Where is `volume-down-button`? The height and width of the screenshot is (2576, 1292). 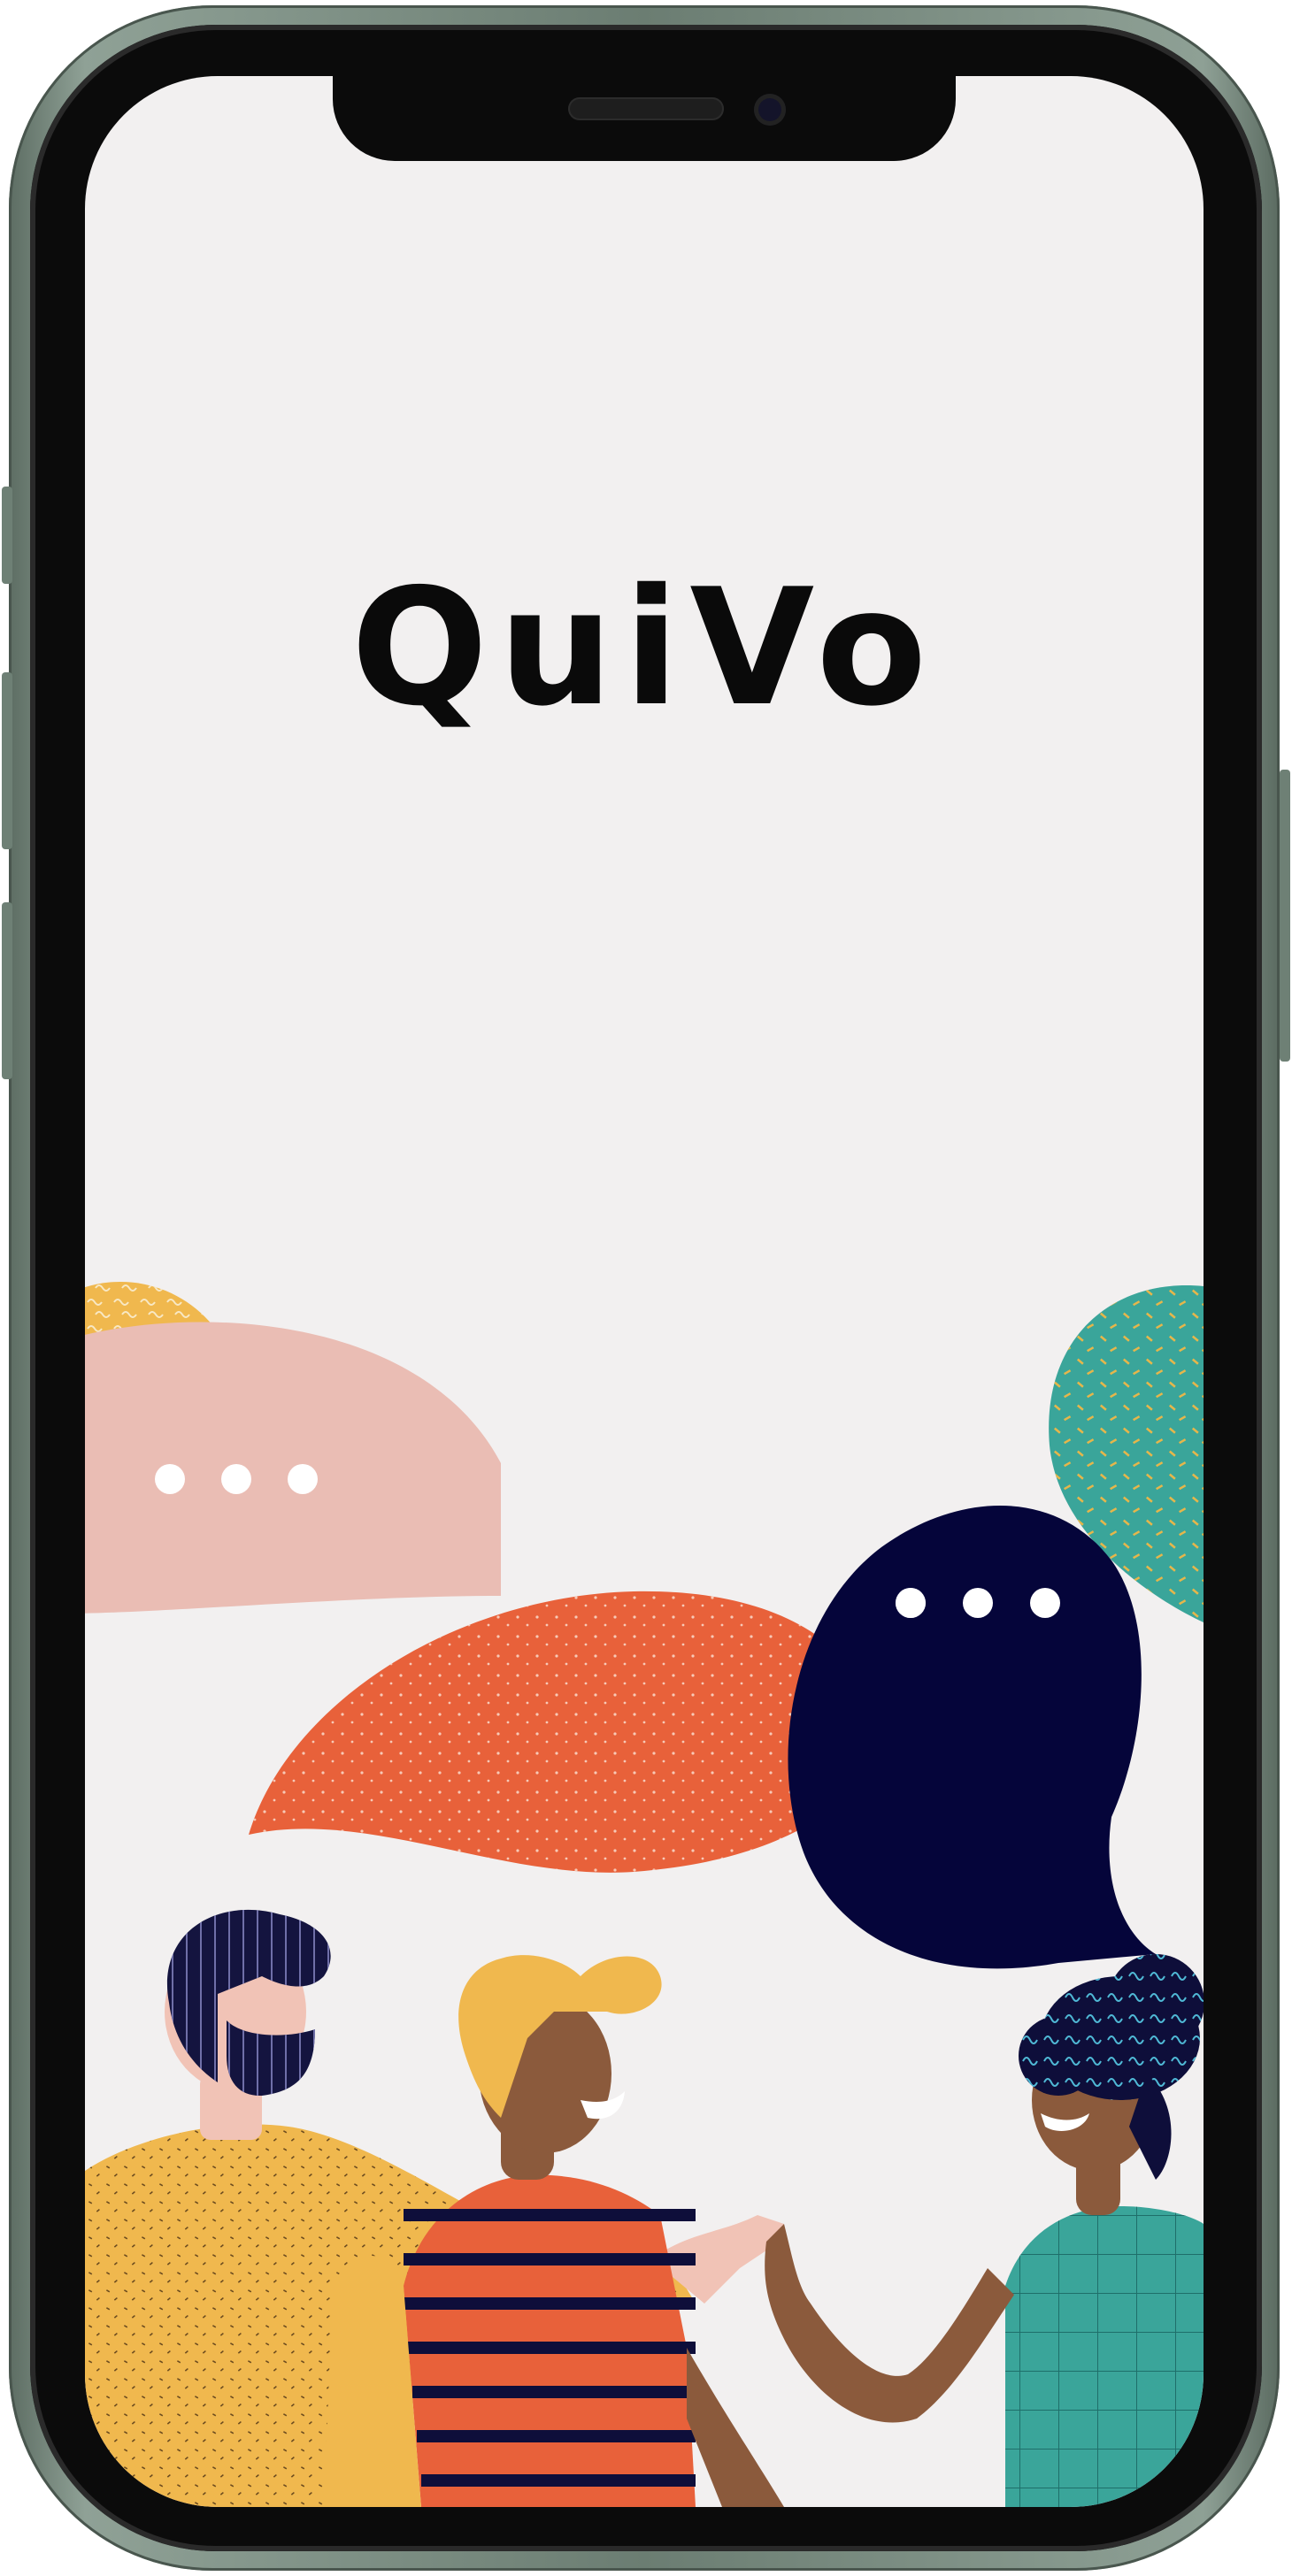 volume-down-button is located at coordinates (7, 990).